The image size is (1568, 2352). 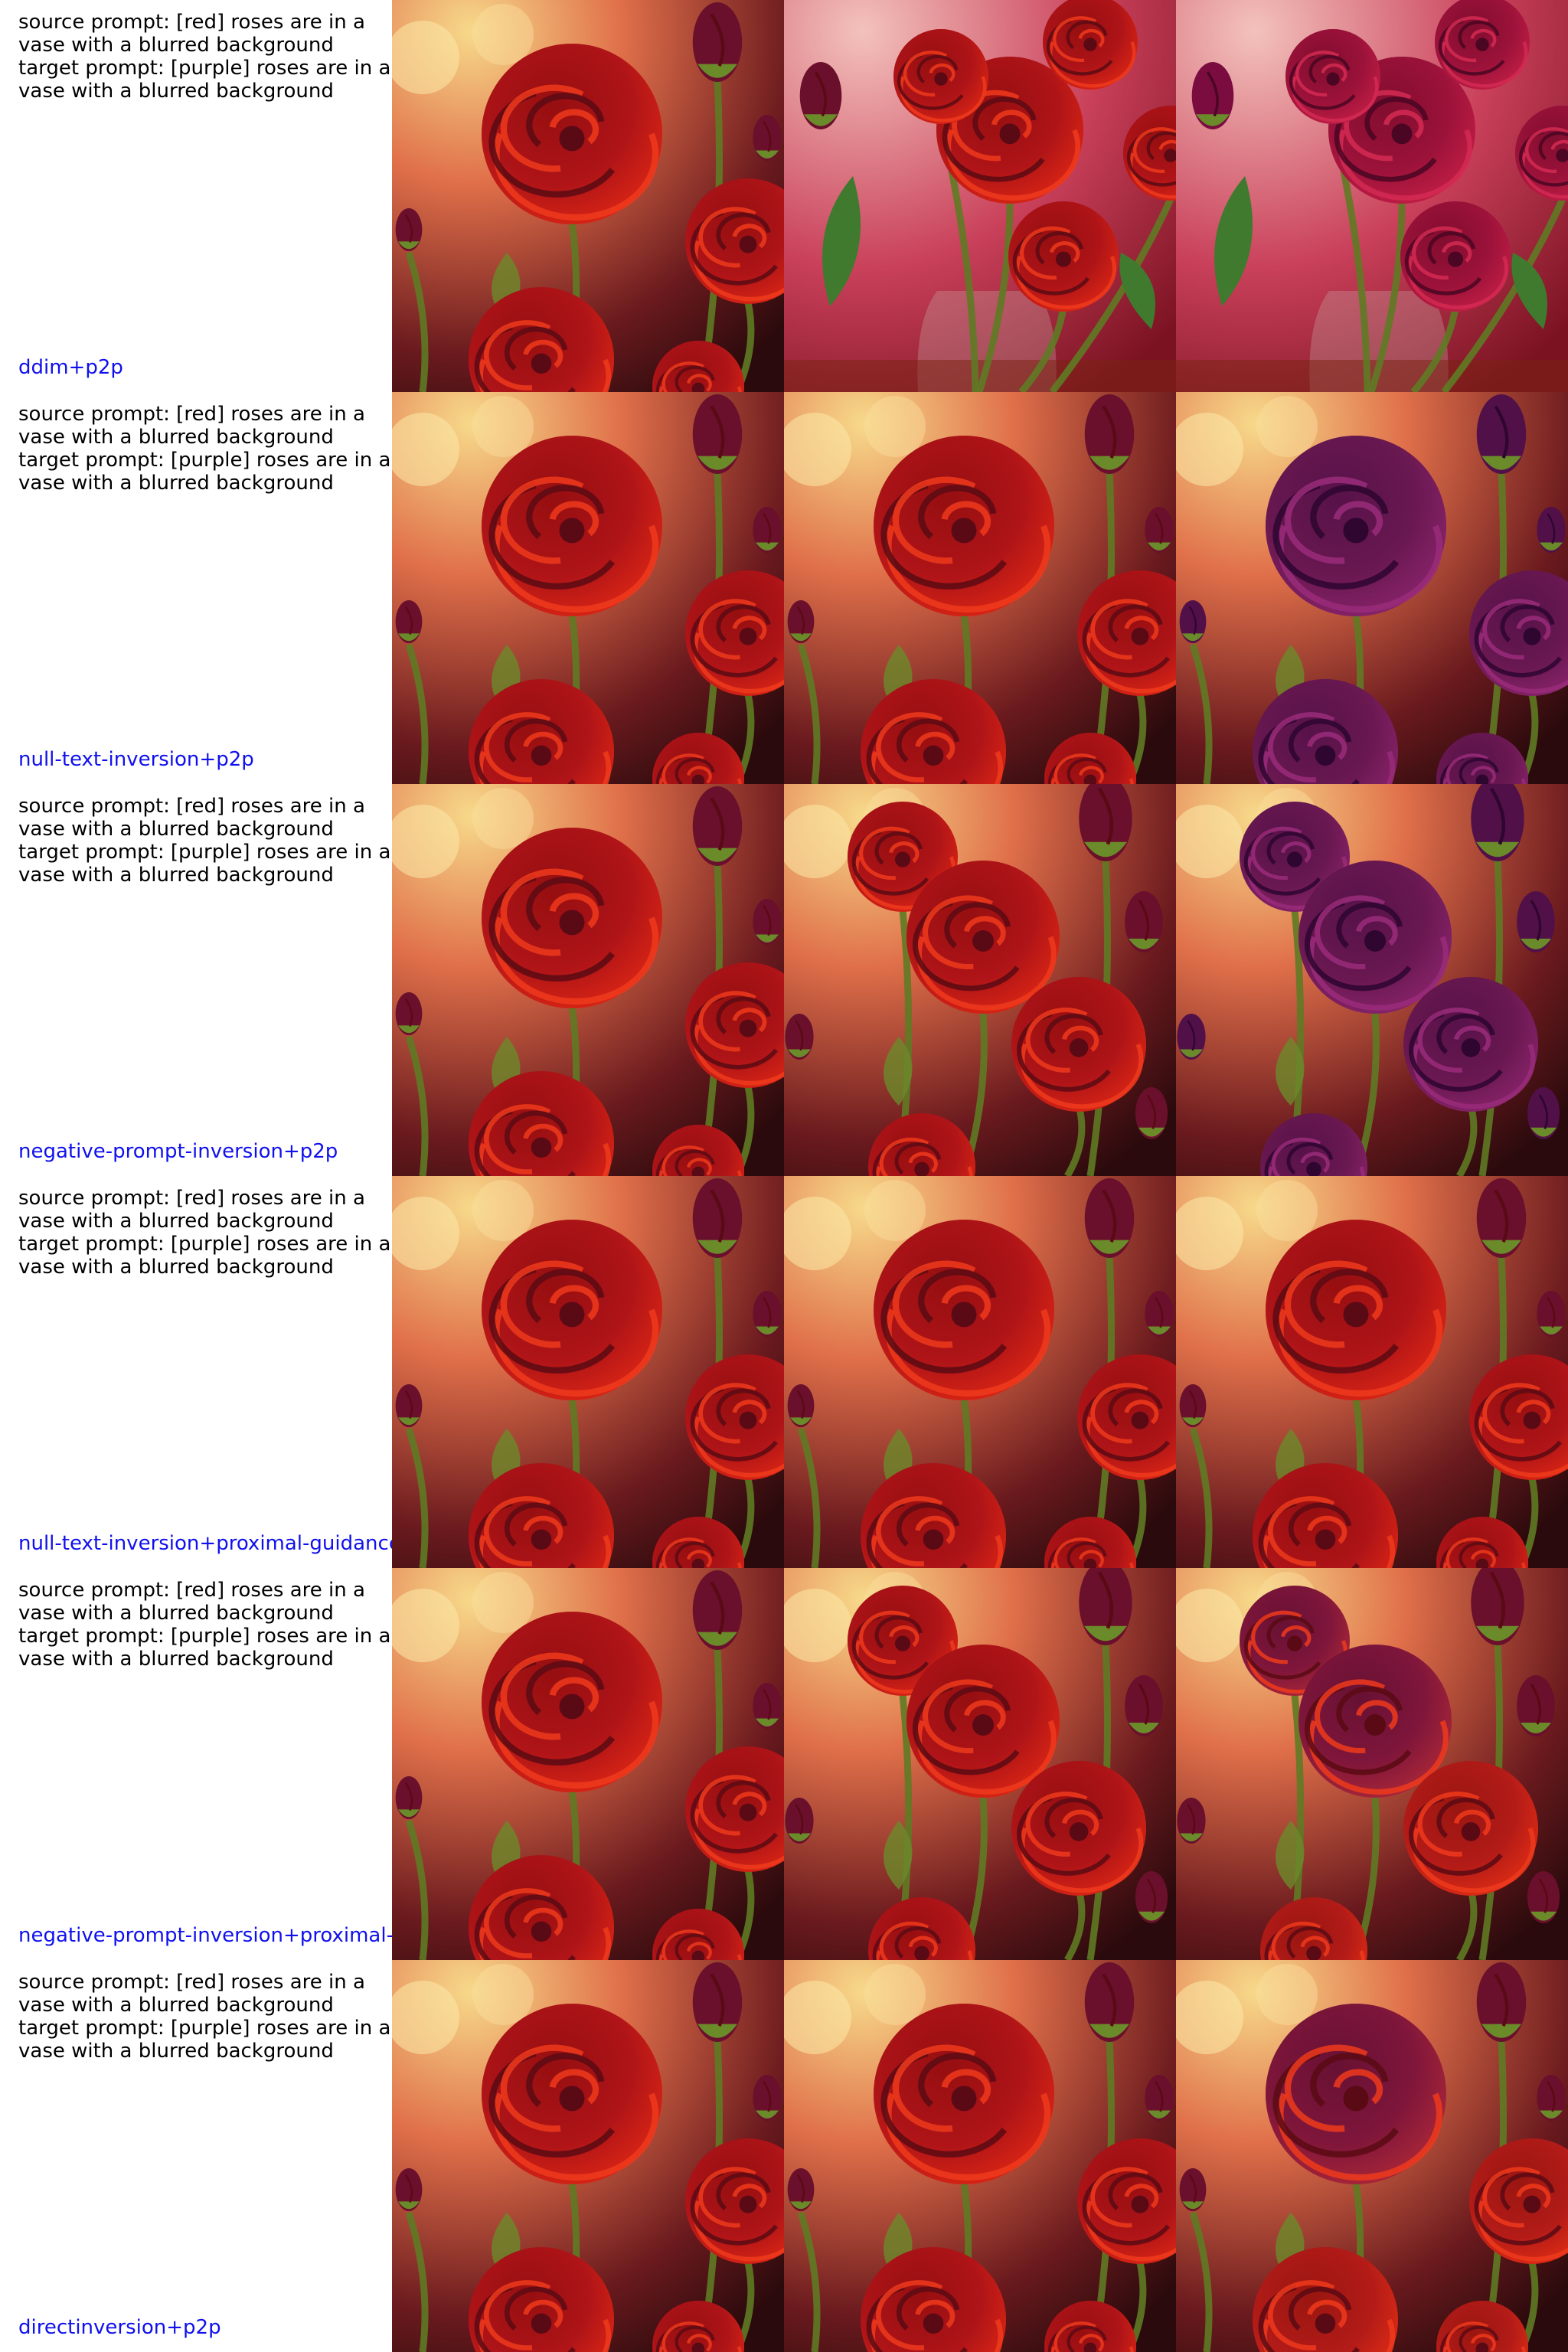 I want to click on method-label: null-text-inversion+p2p, so click(x=136, y=759).